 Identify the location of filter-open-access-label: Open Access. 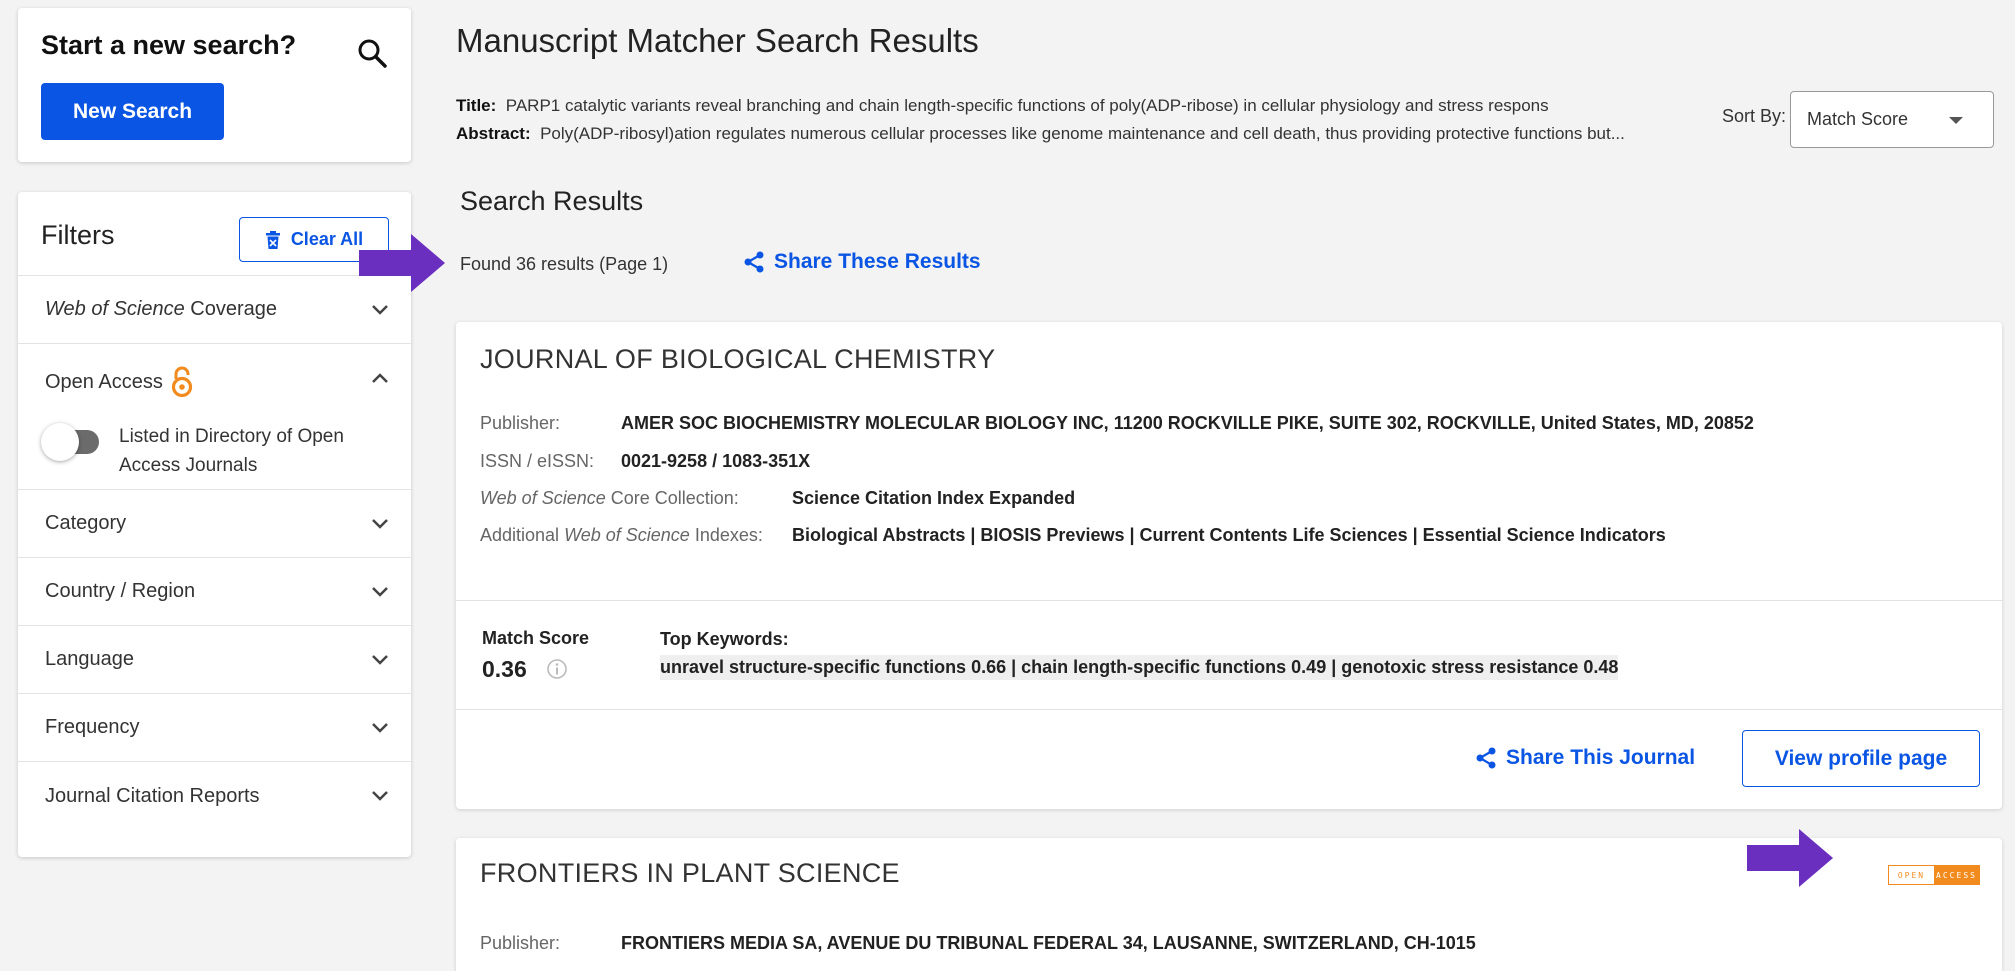
(104, 381).